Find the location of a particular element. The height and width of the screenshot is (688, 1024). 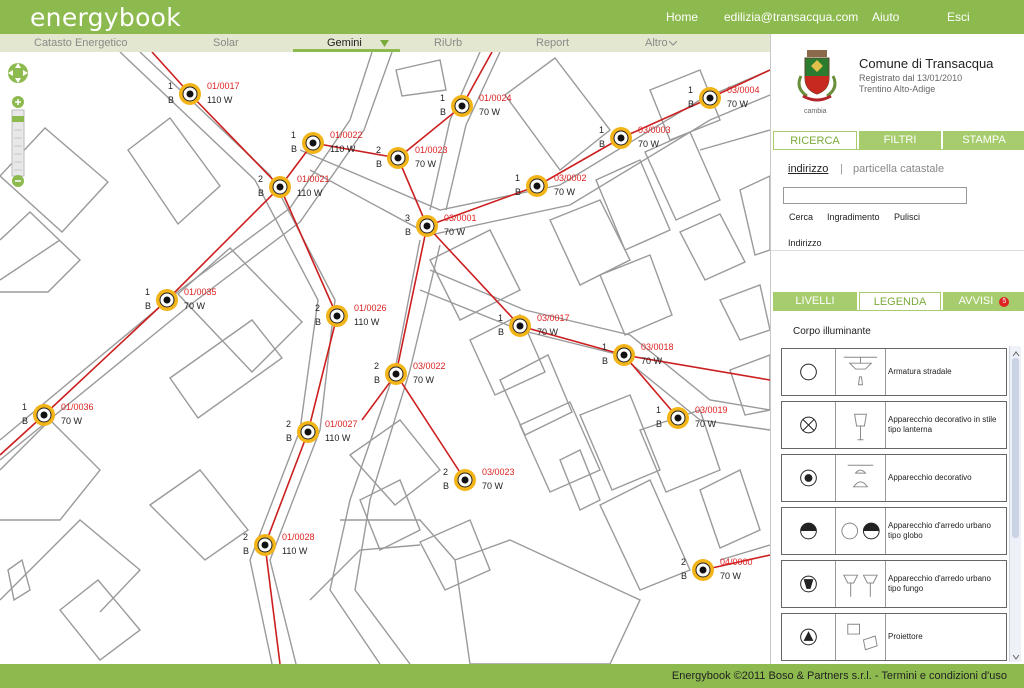

altro-chevron-down-icon is located at coordinates (673, 43).